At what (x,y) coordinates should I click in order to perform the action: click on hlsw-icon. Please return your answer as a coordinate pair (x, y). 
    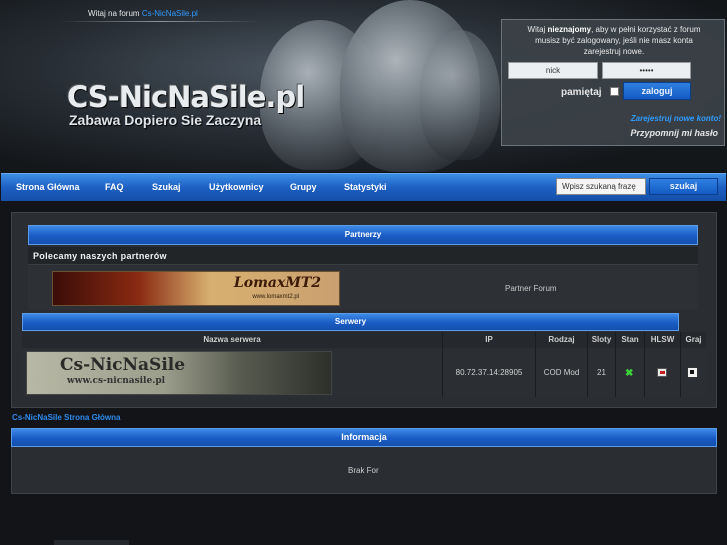
    Looking at the image, I should click on (662, 372).